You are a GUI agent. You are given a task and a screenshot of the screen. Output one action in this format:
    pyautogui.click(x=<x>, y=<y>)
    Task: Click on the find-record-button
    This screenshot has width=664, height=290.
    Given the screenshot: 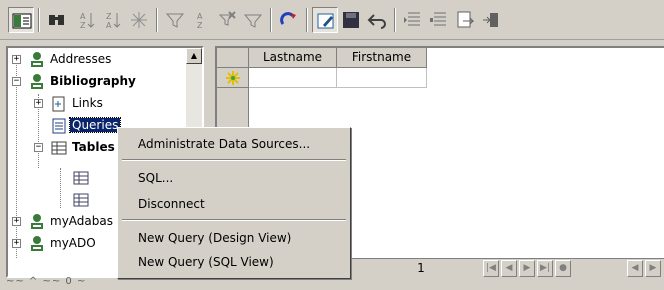 What is the action you would take?
    pyautogui.click(x=57, y=20)
    